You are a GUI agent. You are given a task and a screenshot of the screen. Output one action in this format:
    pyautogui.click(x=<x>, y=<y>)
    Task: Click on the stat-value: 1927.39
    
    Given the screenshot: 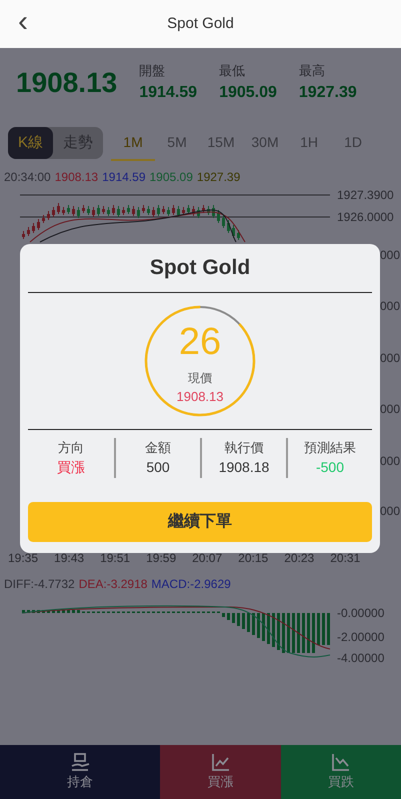 What is the action you would take?
    pyautogui.click(x=327, y=92)
    